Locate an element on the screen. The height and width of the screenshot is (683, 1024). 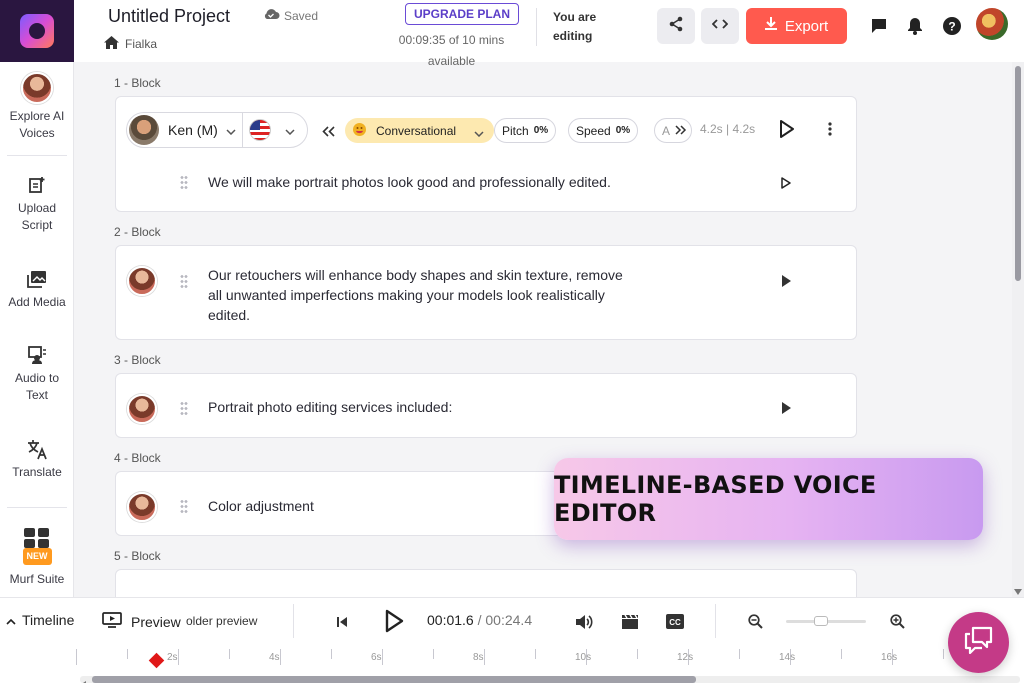
embed-button is located at coordinates (720, 26).